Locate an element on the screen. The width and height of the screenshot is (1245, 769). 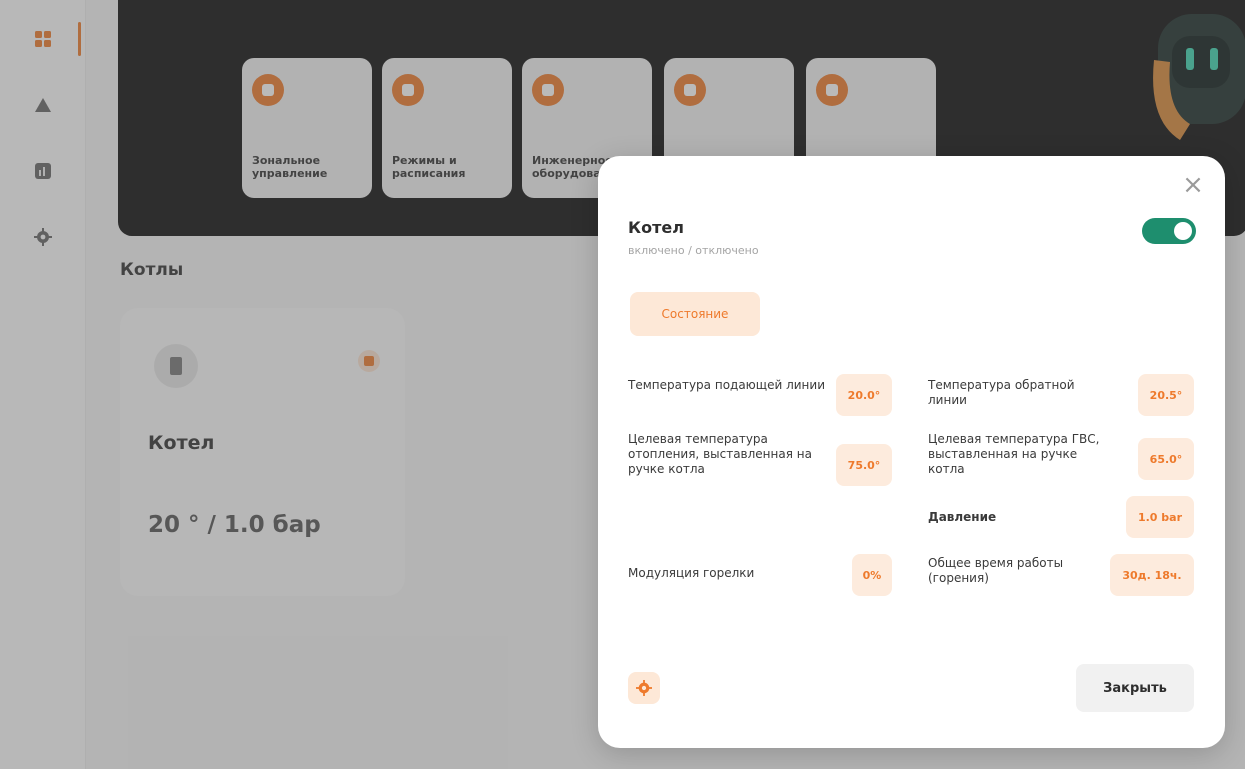
param-pressure-value: 1.0 bar is located at coordinates (1160, 517).